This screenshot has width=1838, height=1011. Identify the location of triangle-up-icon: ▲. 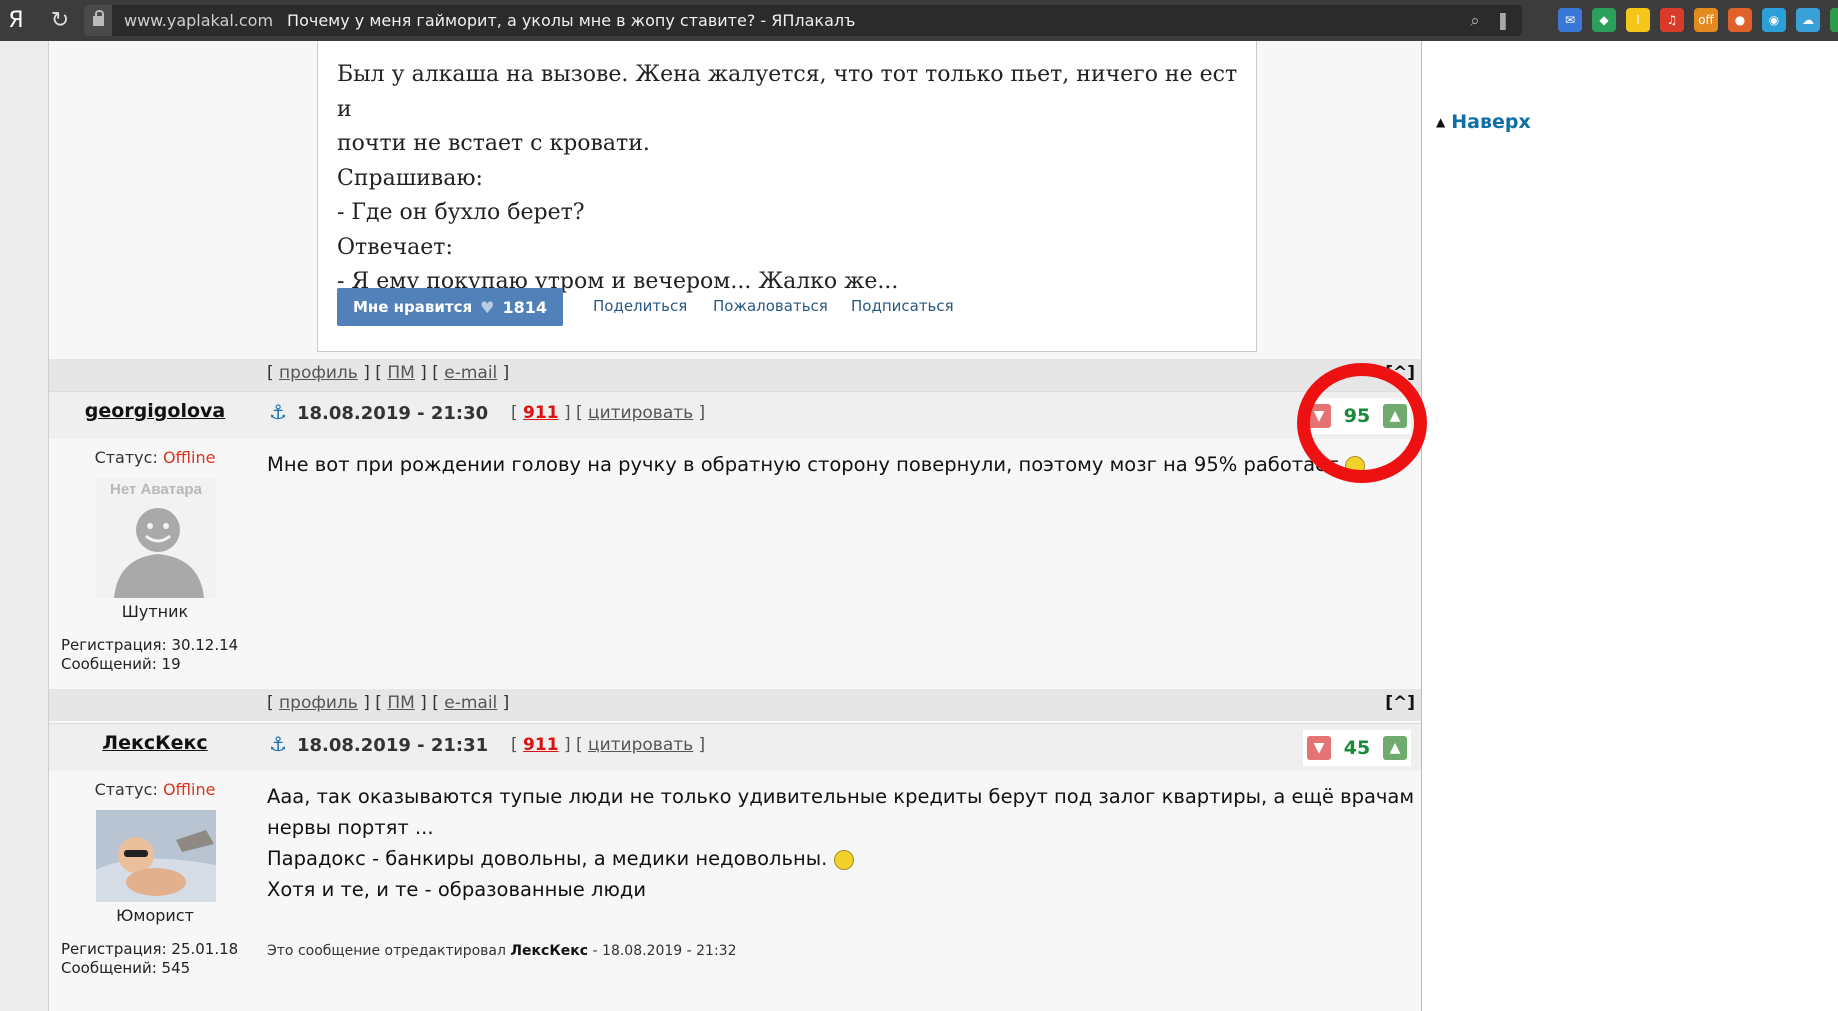
(1441, 122).